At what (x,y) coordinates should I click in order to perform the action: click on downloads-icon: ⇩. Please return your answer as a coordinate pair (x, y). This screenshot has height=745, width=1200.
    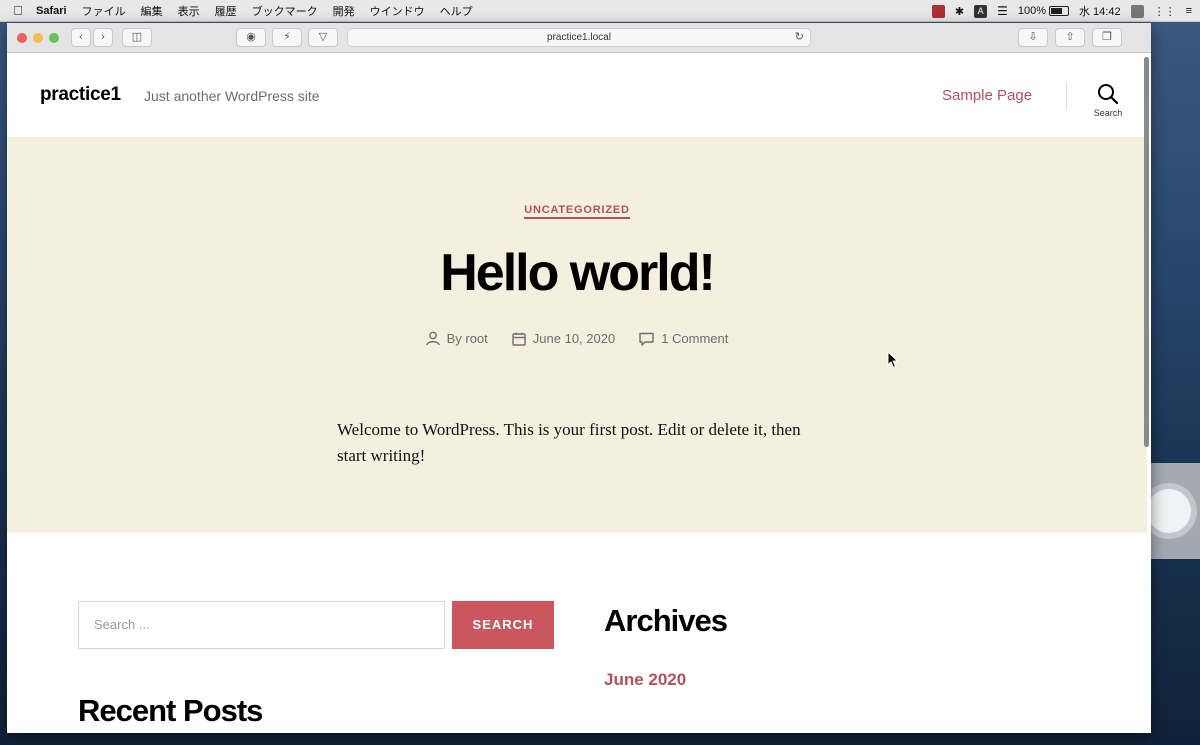
    Looking at the image, I should click on (1033, 37).